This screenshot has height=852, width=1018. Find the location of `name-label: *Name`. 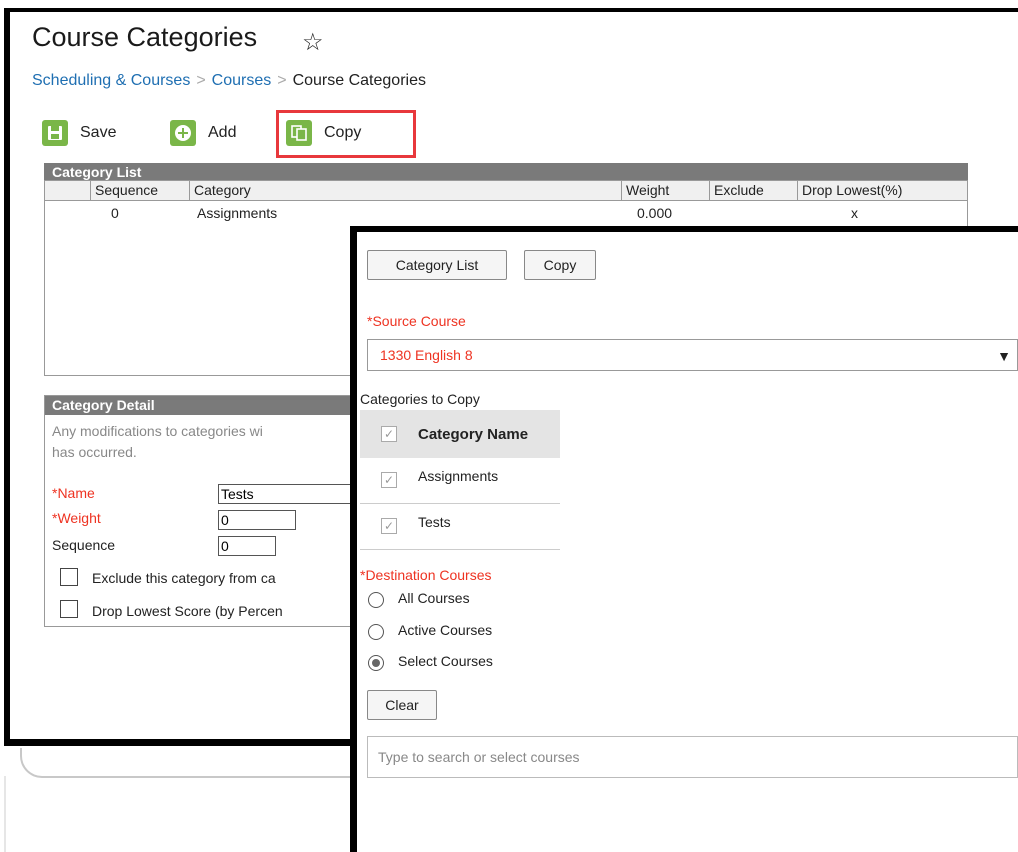

name-label: *Name is located at coordinates (73, 493).